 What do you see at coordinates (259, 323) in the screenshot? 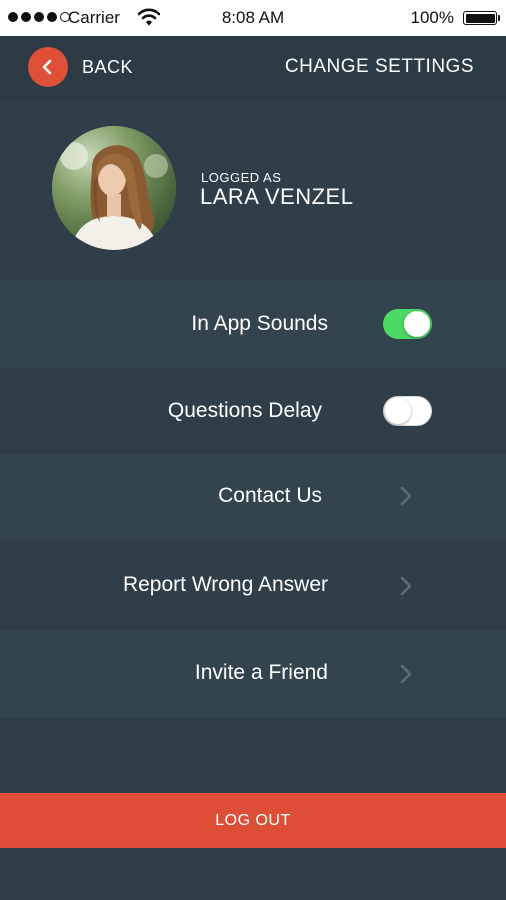
I see `in-app-sounds-label: In App Sounds` at bounding box center [259, 323].